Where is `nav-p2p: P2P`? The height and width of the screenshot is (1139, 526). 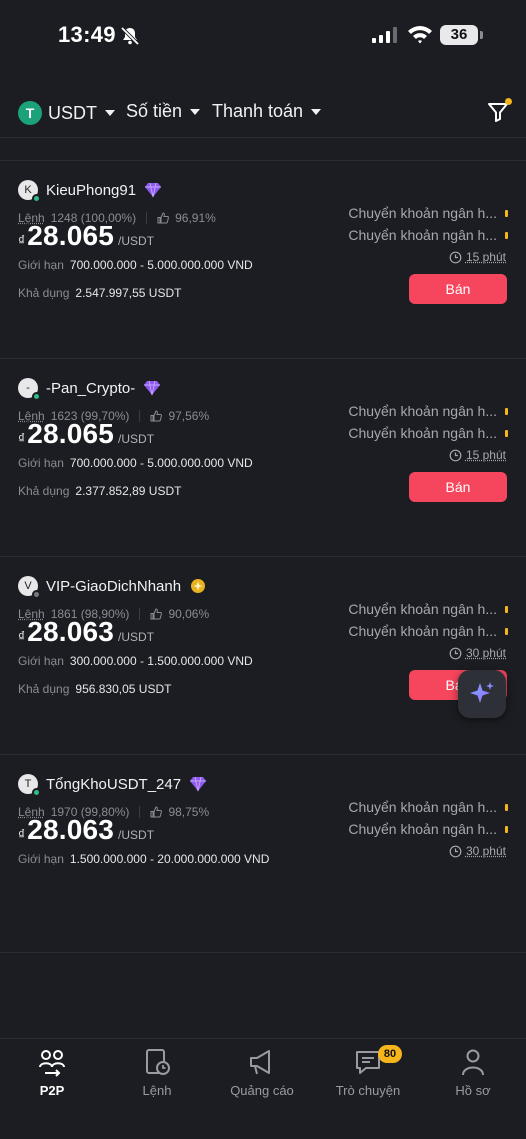
nav-p2p: P2P is located at coordinates (52, 1072).